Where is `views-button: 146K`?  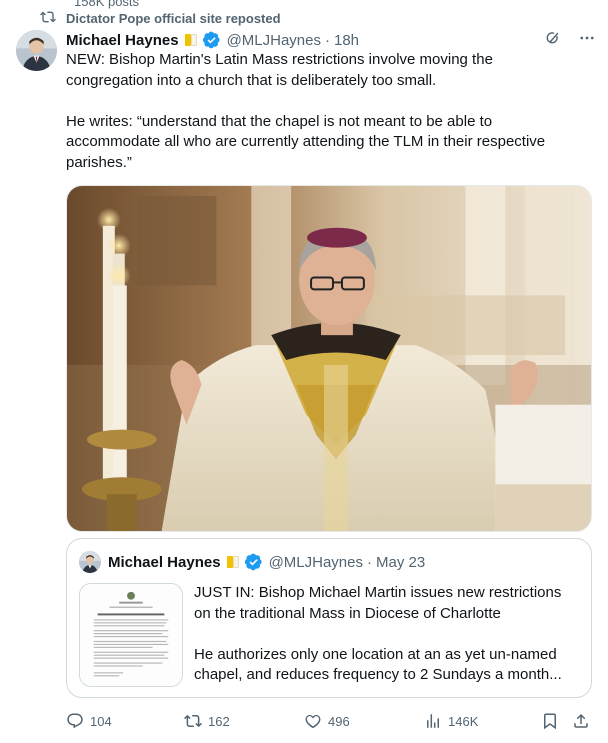
views-button: 146K is located at coordinates (451, 721).